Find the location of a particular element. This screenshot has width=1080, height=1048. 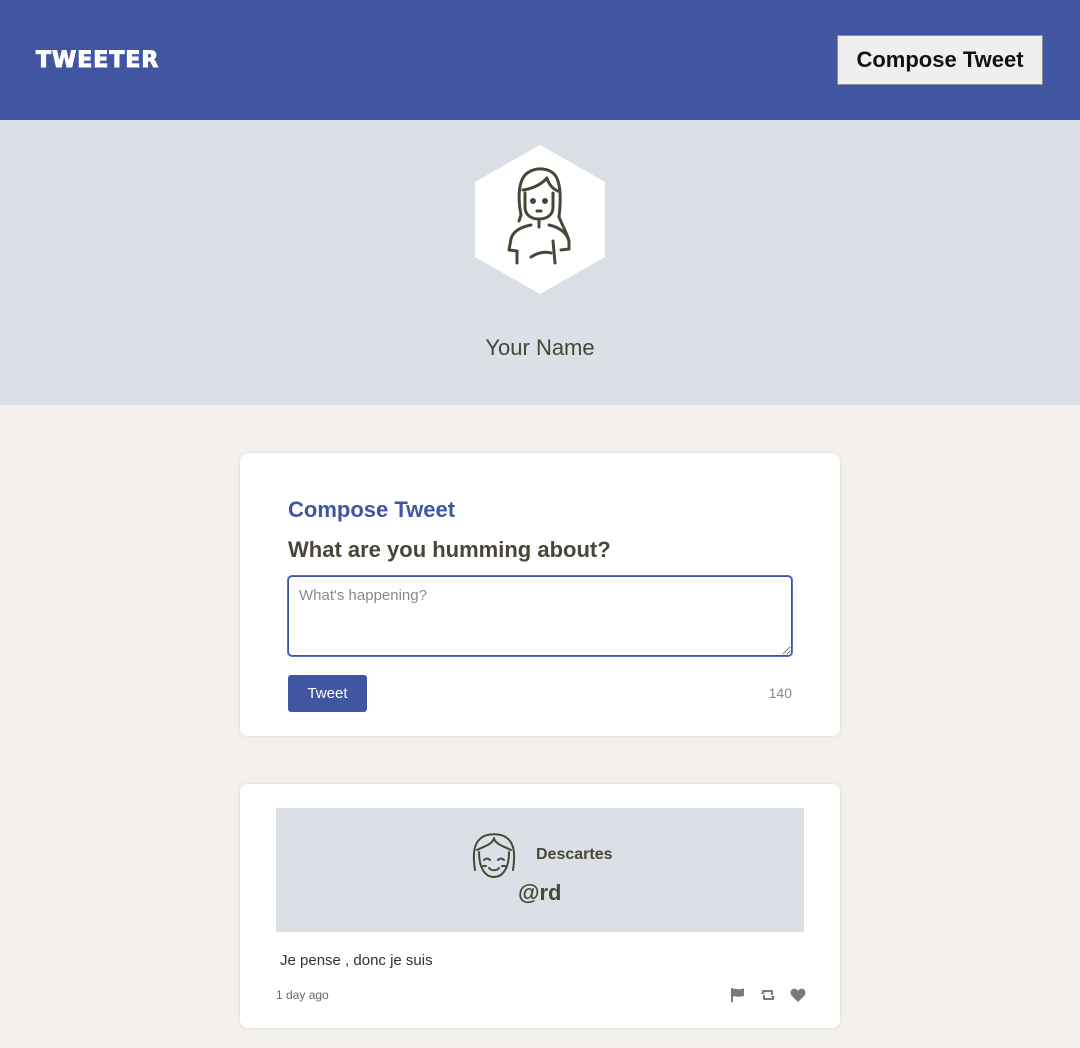

heart-icon is located at coordinates (798, 995).